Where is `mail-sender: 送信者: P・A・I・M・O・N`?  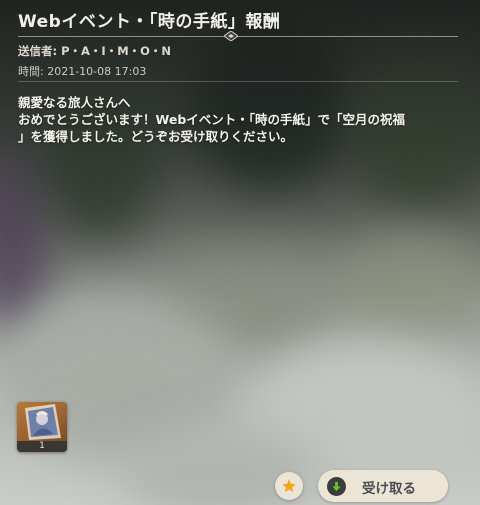
mail-sender: 送信者: P・A・I・M・O・N is located at coordinates (95, 51).